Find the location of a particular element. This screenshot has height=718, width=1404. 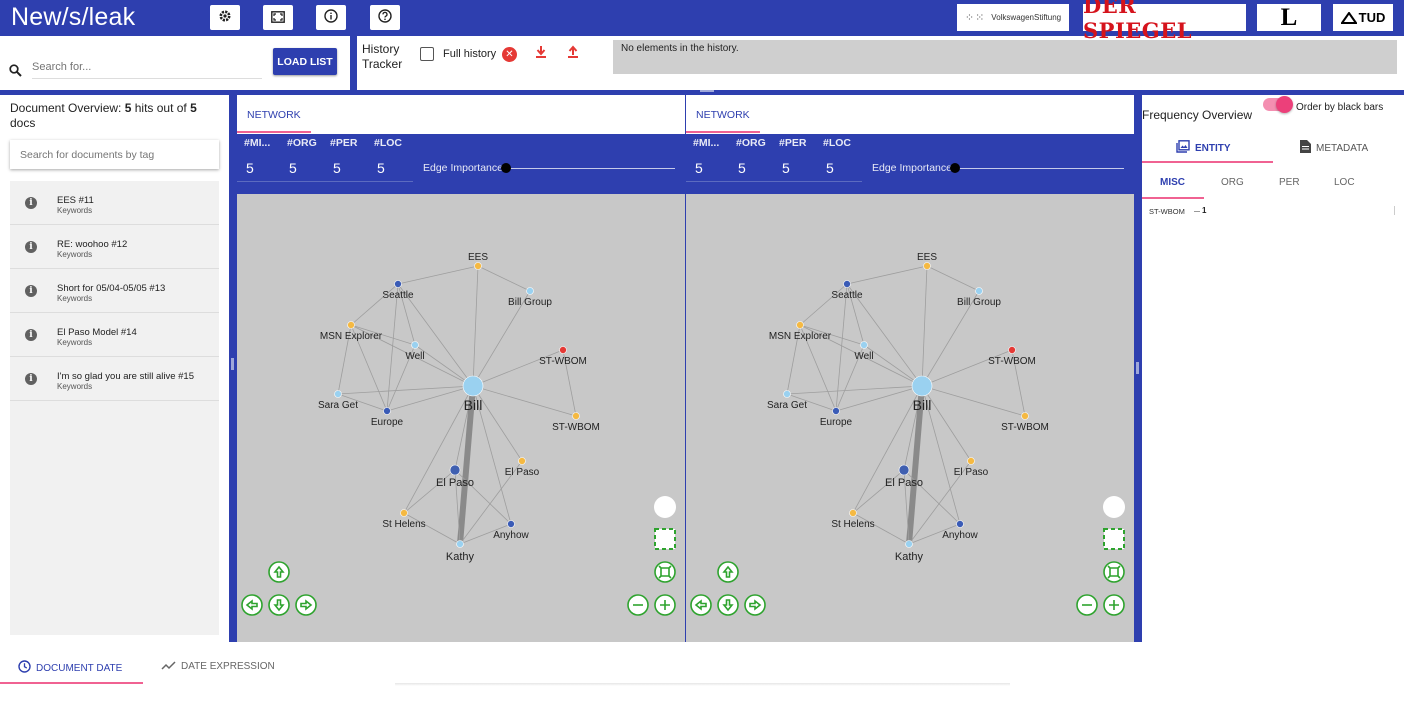

full-history-checkbox is located at coordinates (427, 54).